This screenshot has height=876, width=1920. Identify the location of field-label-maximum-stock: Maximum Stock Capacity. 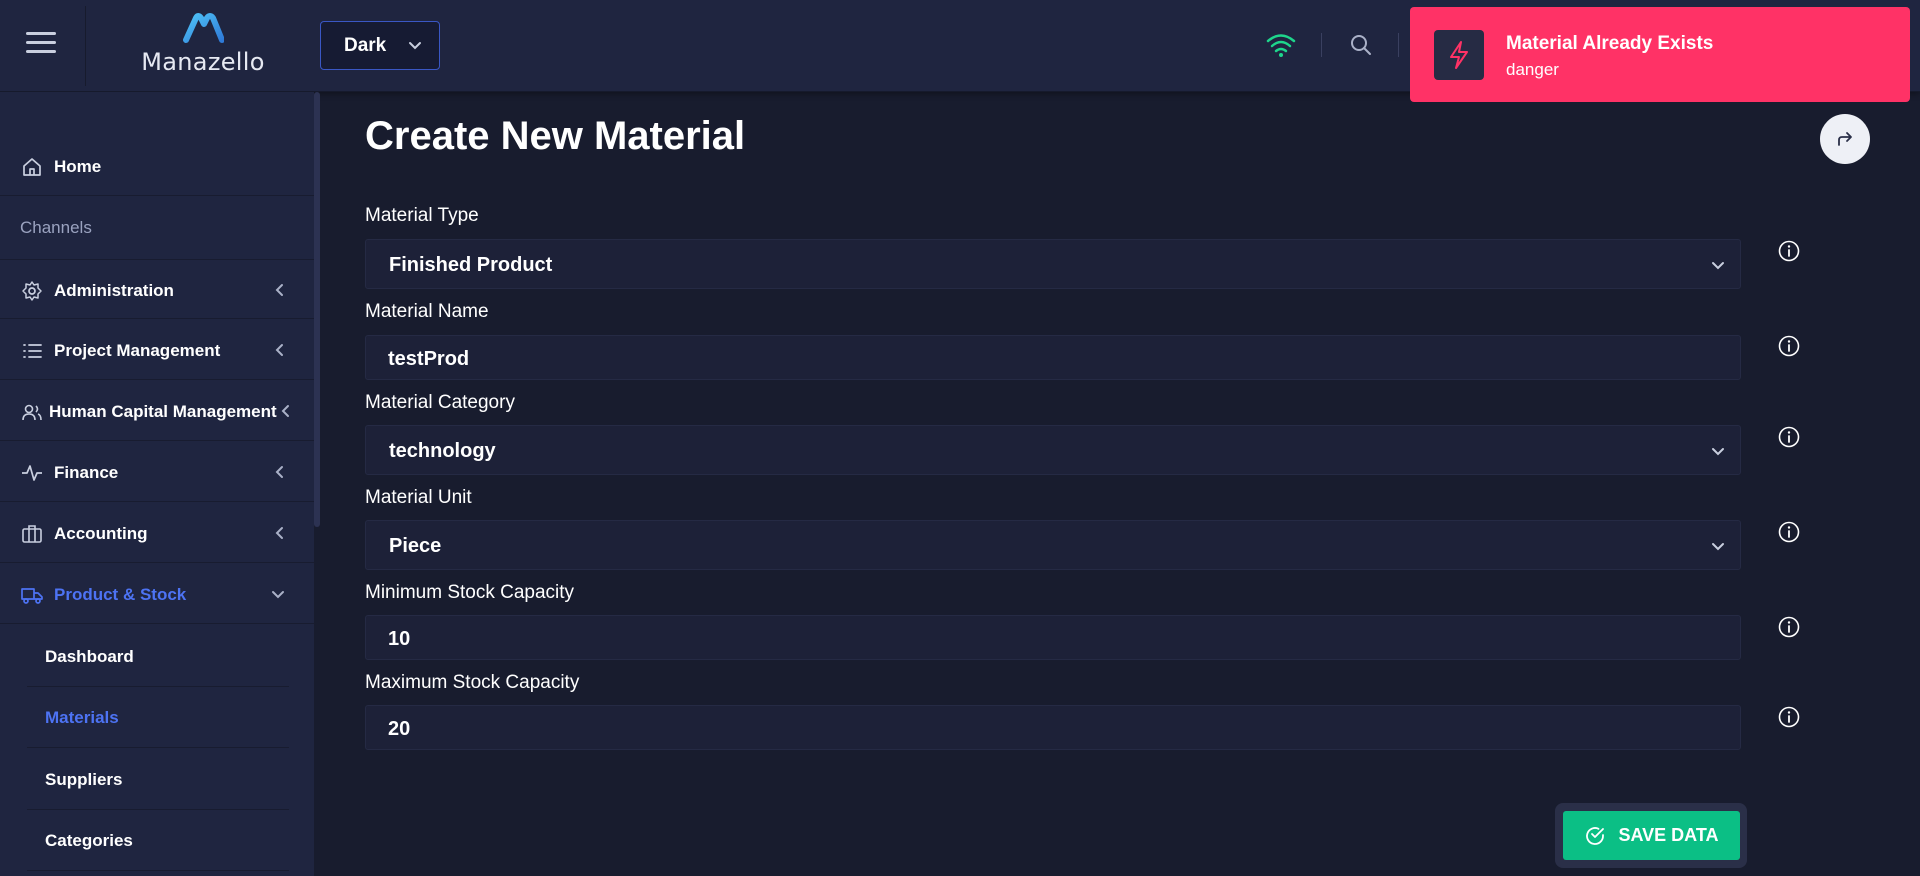
(472, 682).